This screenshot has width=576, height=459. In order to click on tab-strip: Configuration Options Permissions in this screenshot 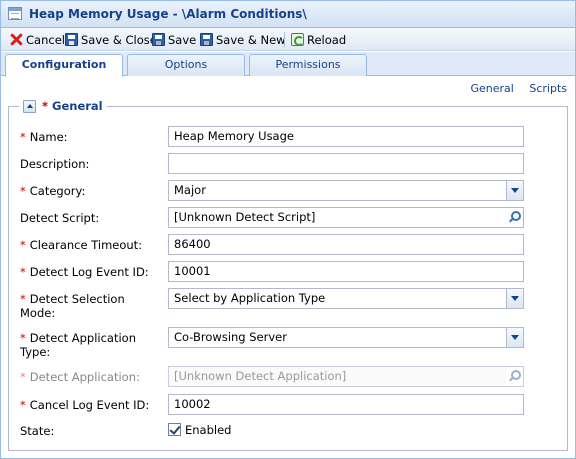, I will do `click(288, 64)`.